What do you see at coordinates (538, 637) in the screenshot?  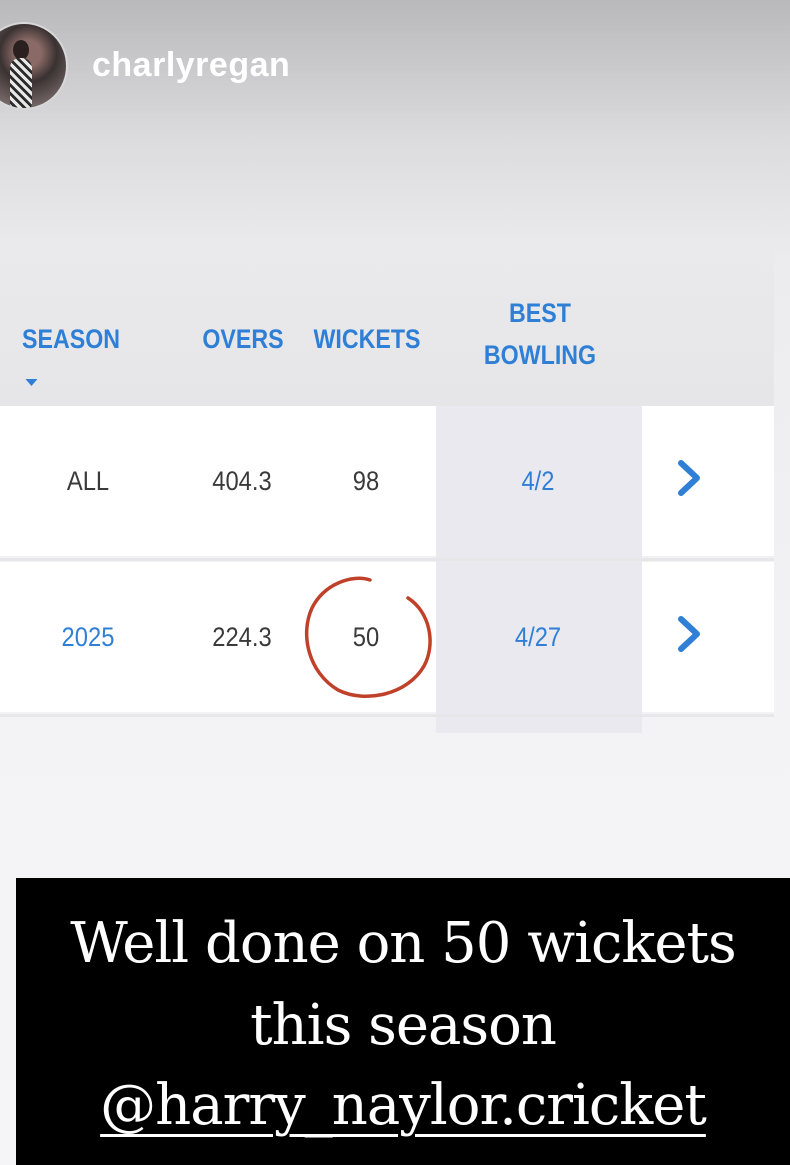 I see `best-bowling-cell: 4/27` at bounding box center [538, 637].